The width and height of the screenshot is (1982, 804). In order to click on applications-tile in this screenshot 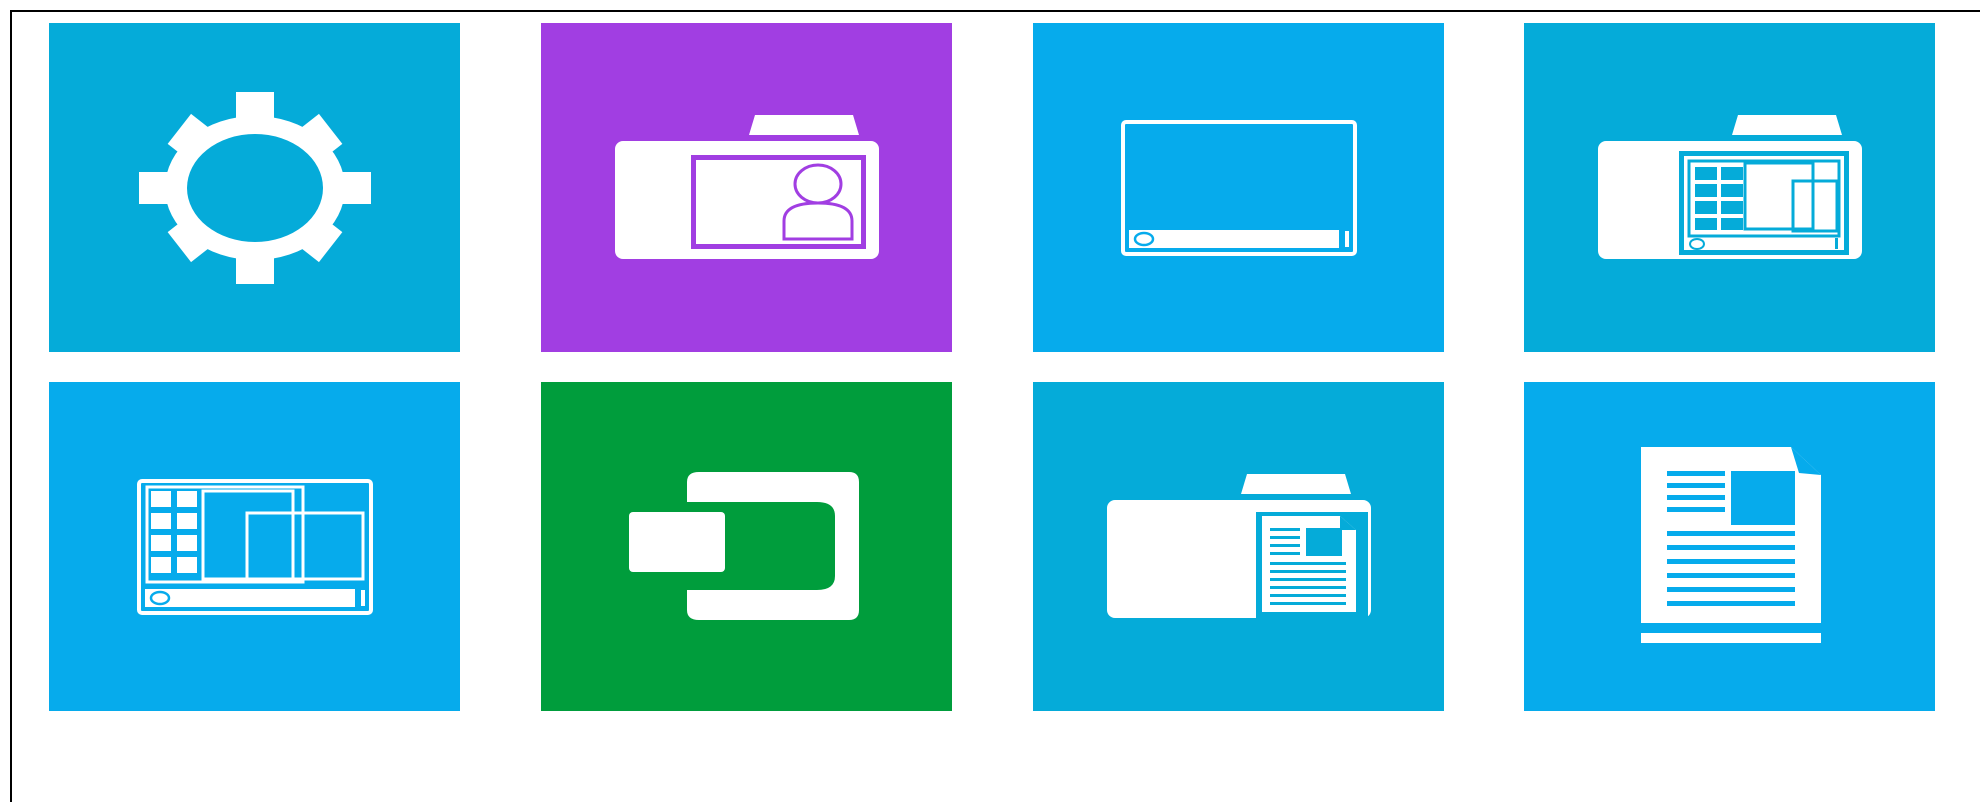, I will do `click(254, 546)`.